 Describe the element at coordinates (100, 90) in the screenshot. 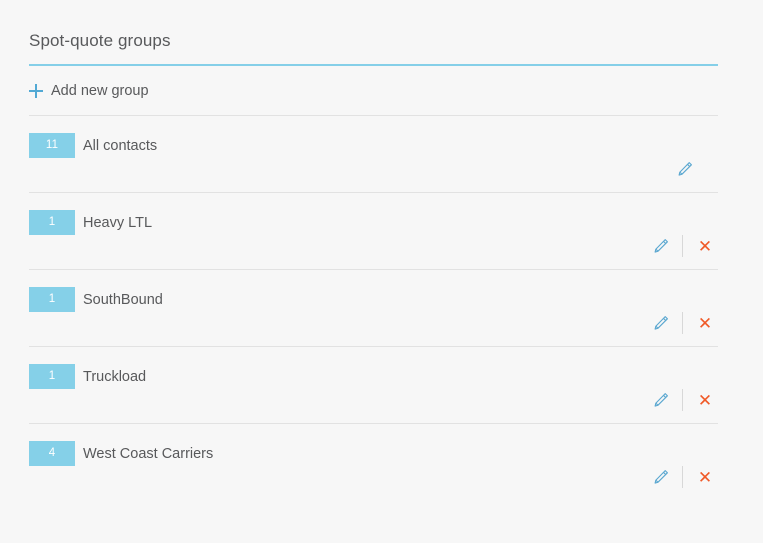

I see `add-new-group-label: Add new group` at that location.